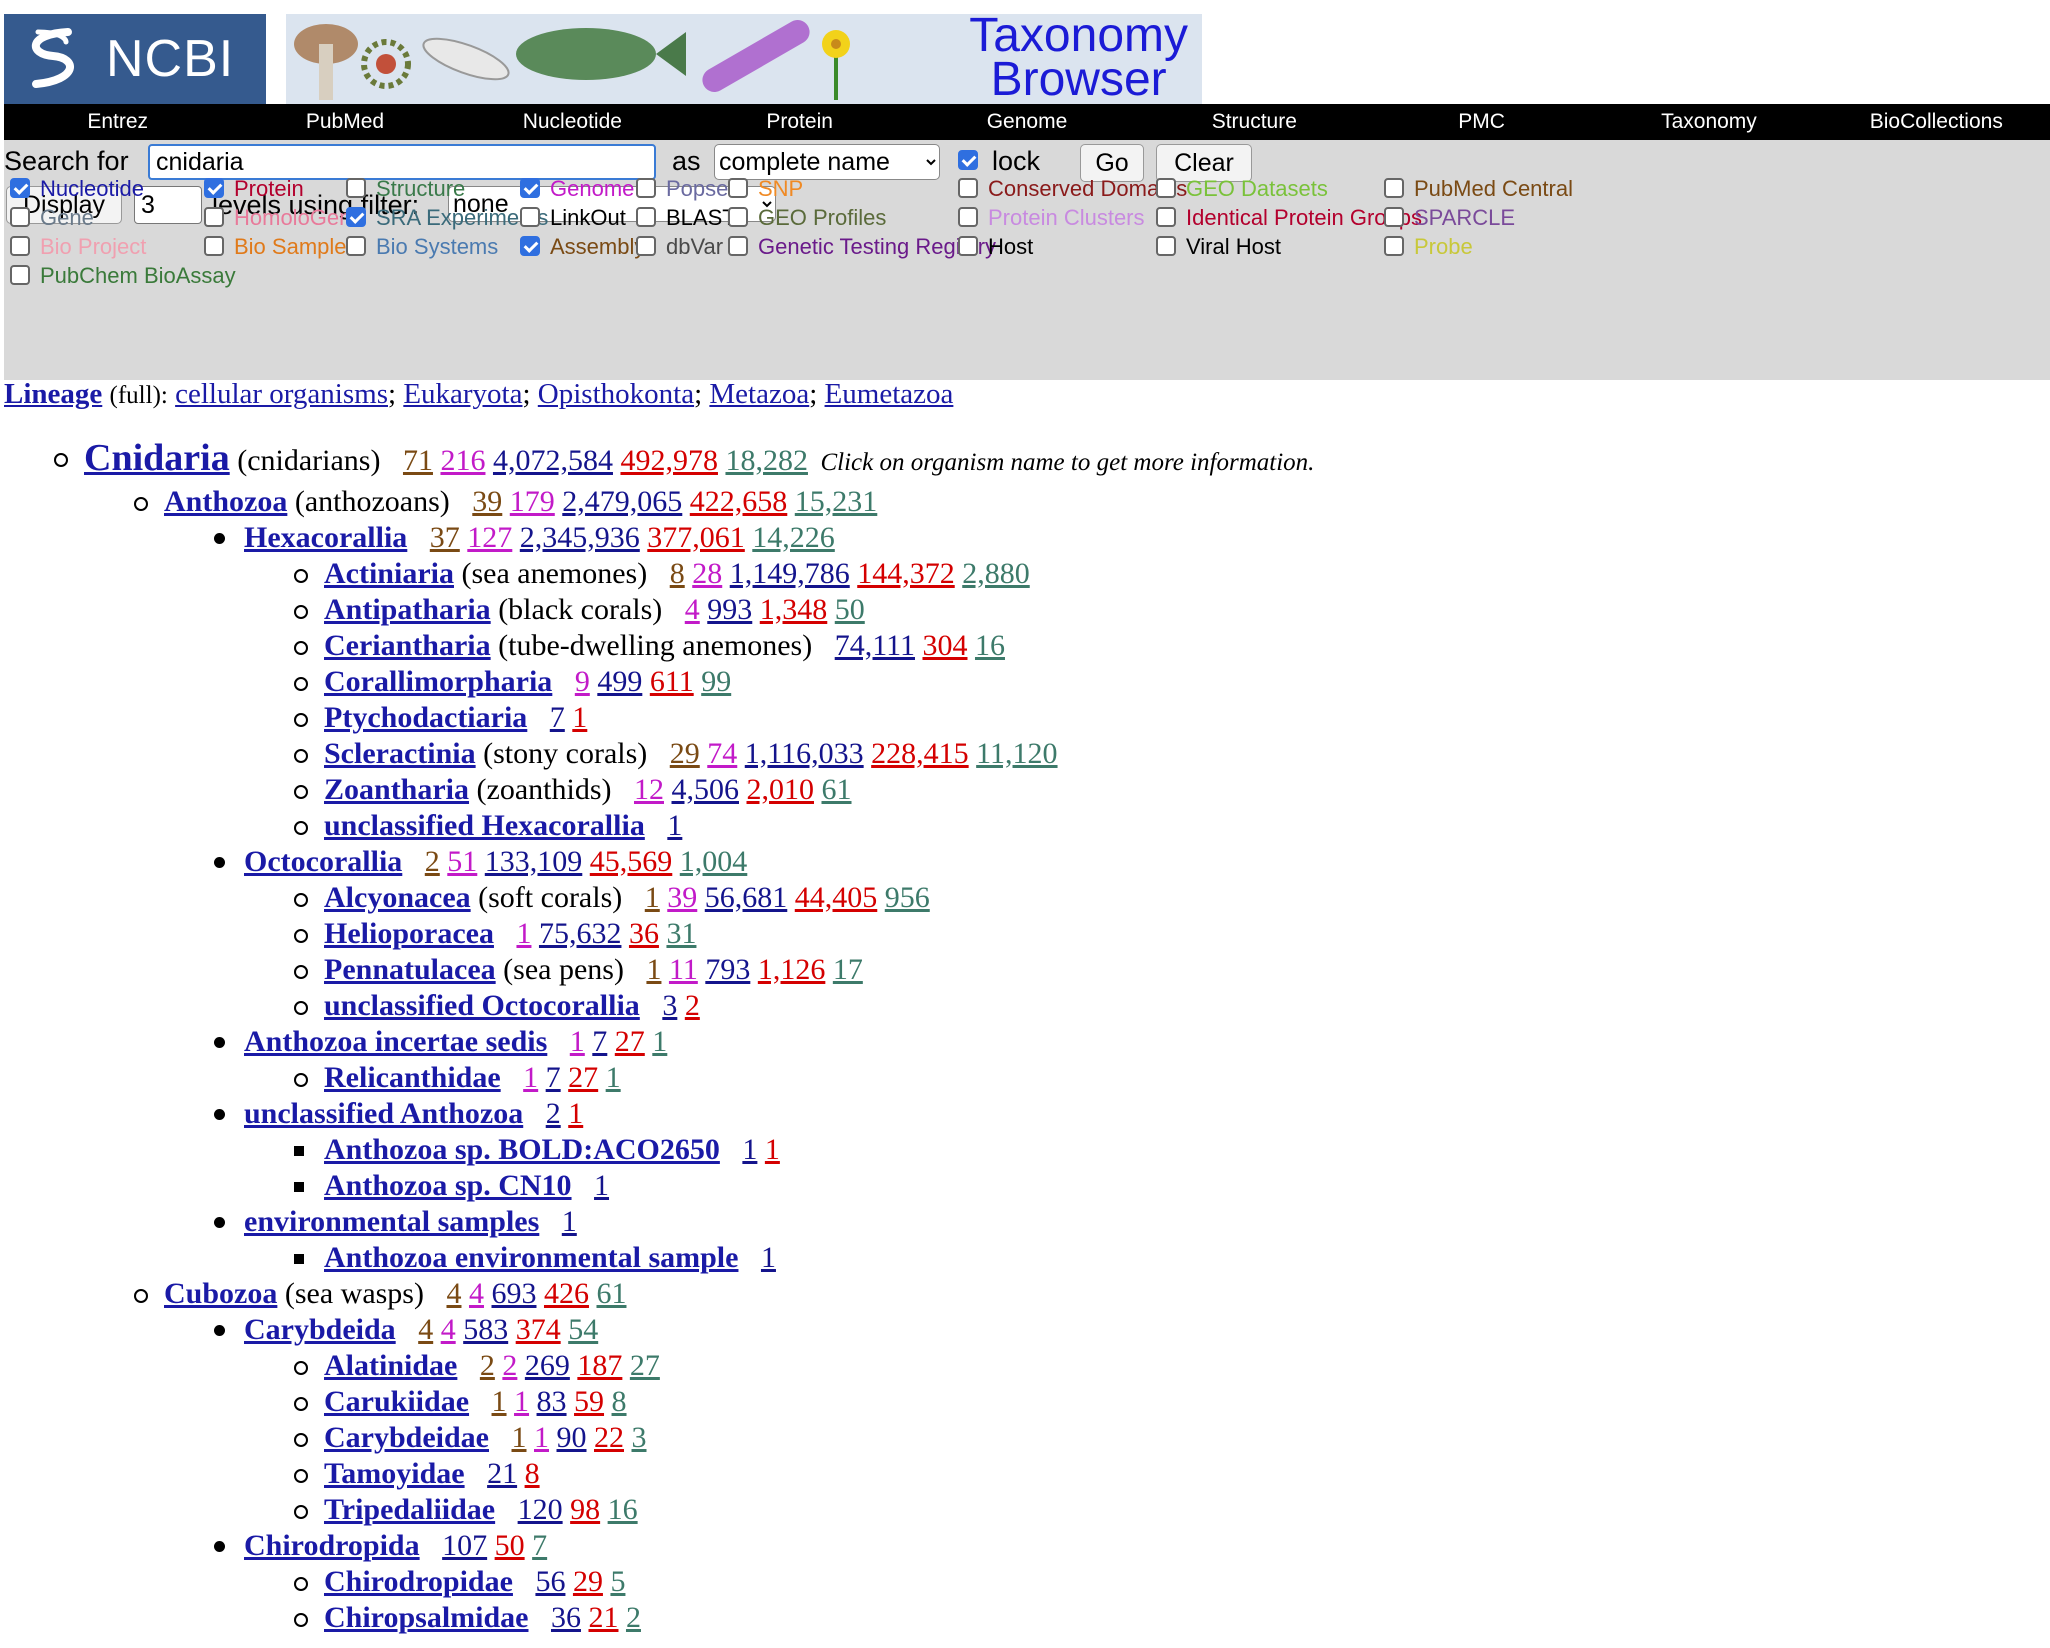  I want to click on record-count-link-red: 377,061, so click(696, 537).